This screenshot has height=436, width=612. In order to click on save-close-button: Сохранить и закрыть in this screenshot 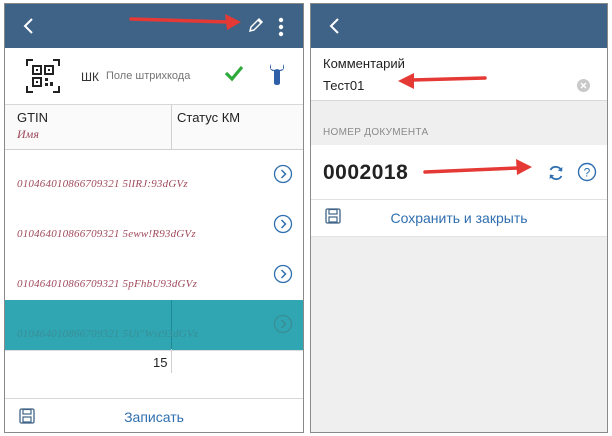, I will do `click(459, 218)`.